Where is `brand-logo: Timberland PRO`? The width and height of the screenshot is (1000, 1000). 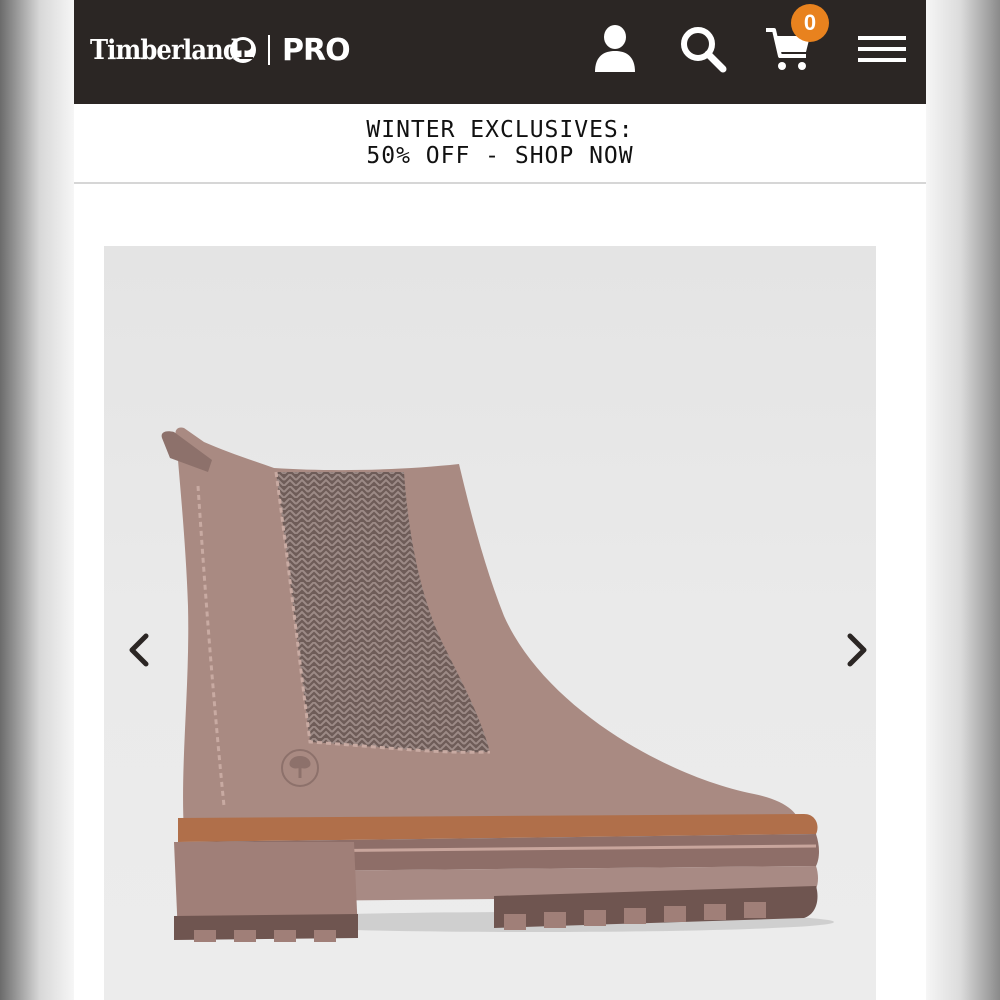
brand-logo: Timberland PRO is located at coordinates (220, 50).